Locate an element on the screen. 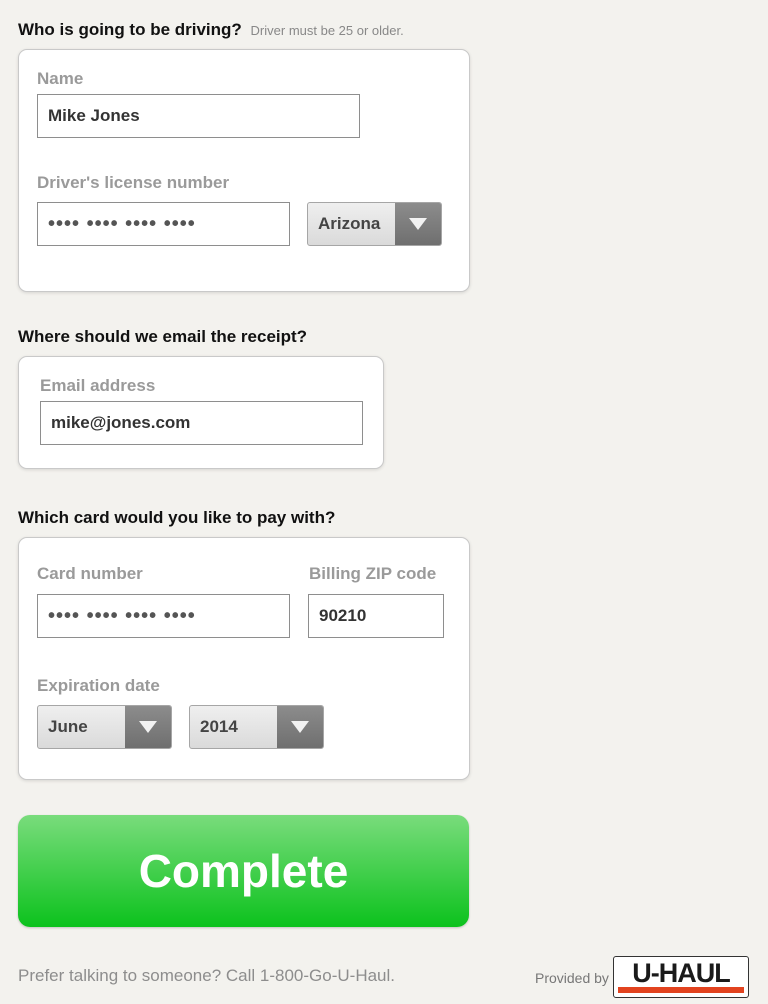 The height and width of the screenshot is (1004, 768). expiration-label: Expiration date is located at coordinates (98, 685).